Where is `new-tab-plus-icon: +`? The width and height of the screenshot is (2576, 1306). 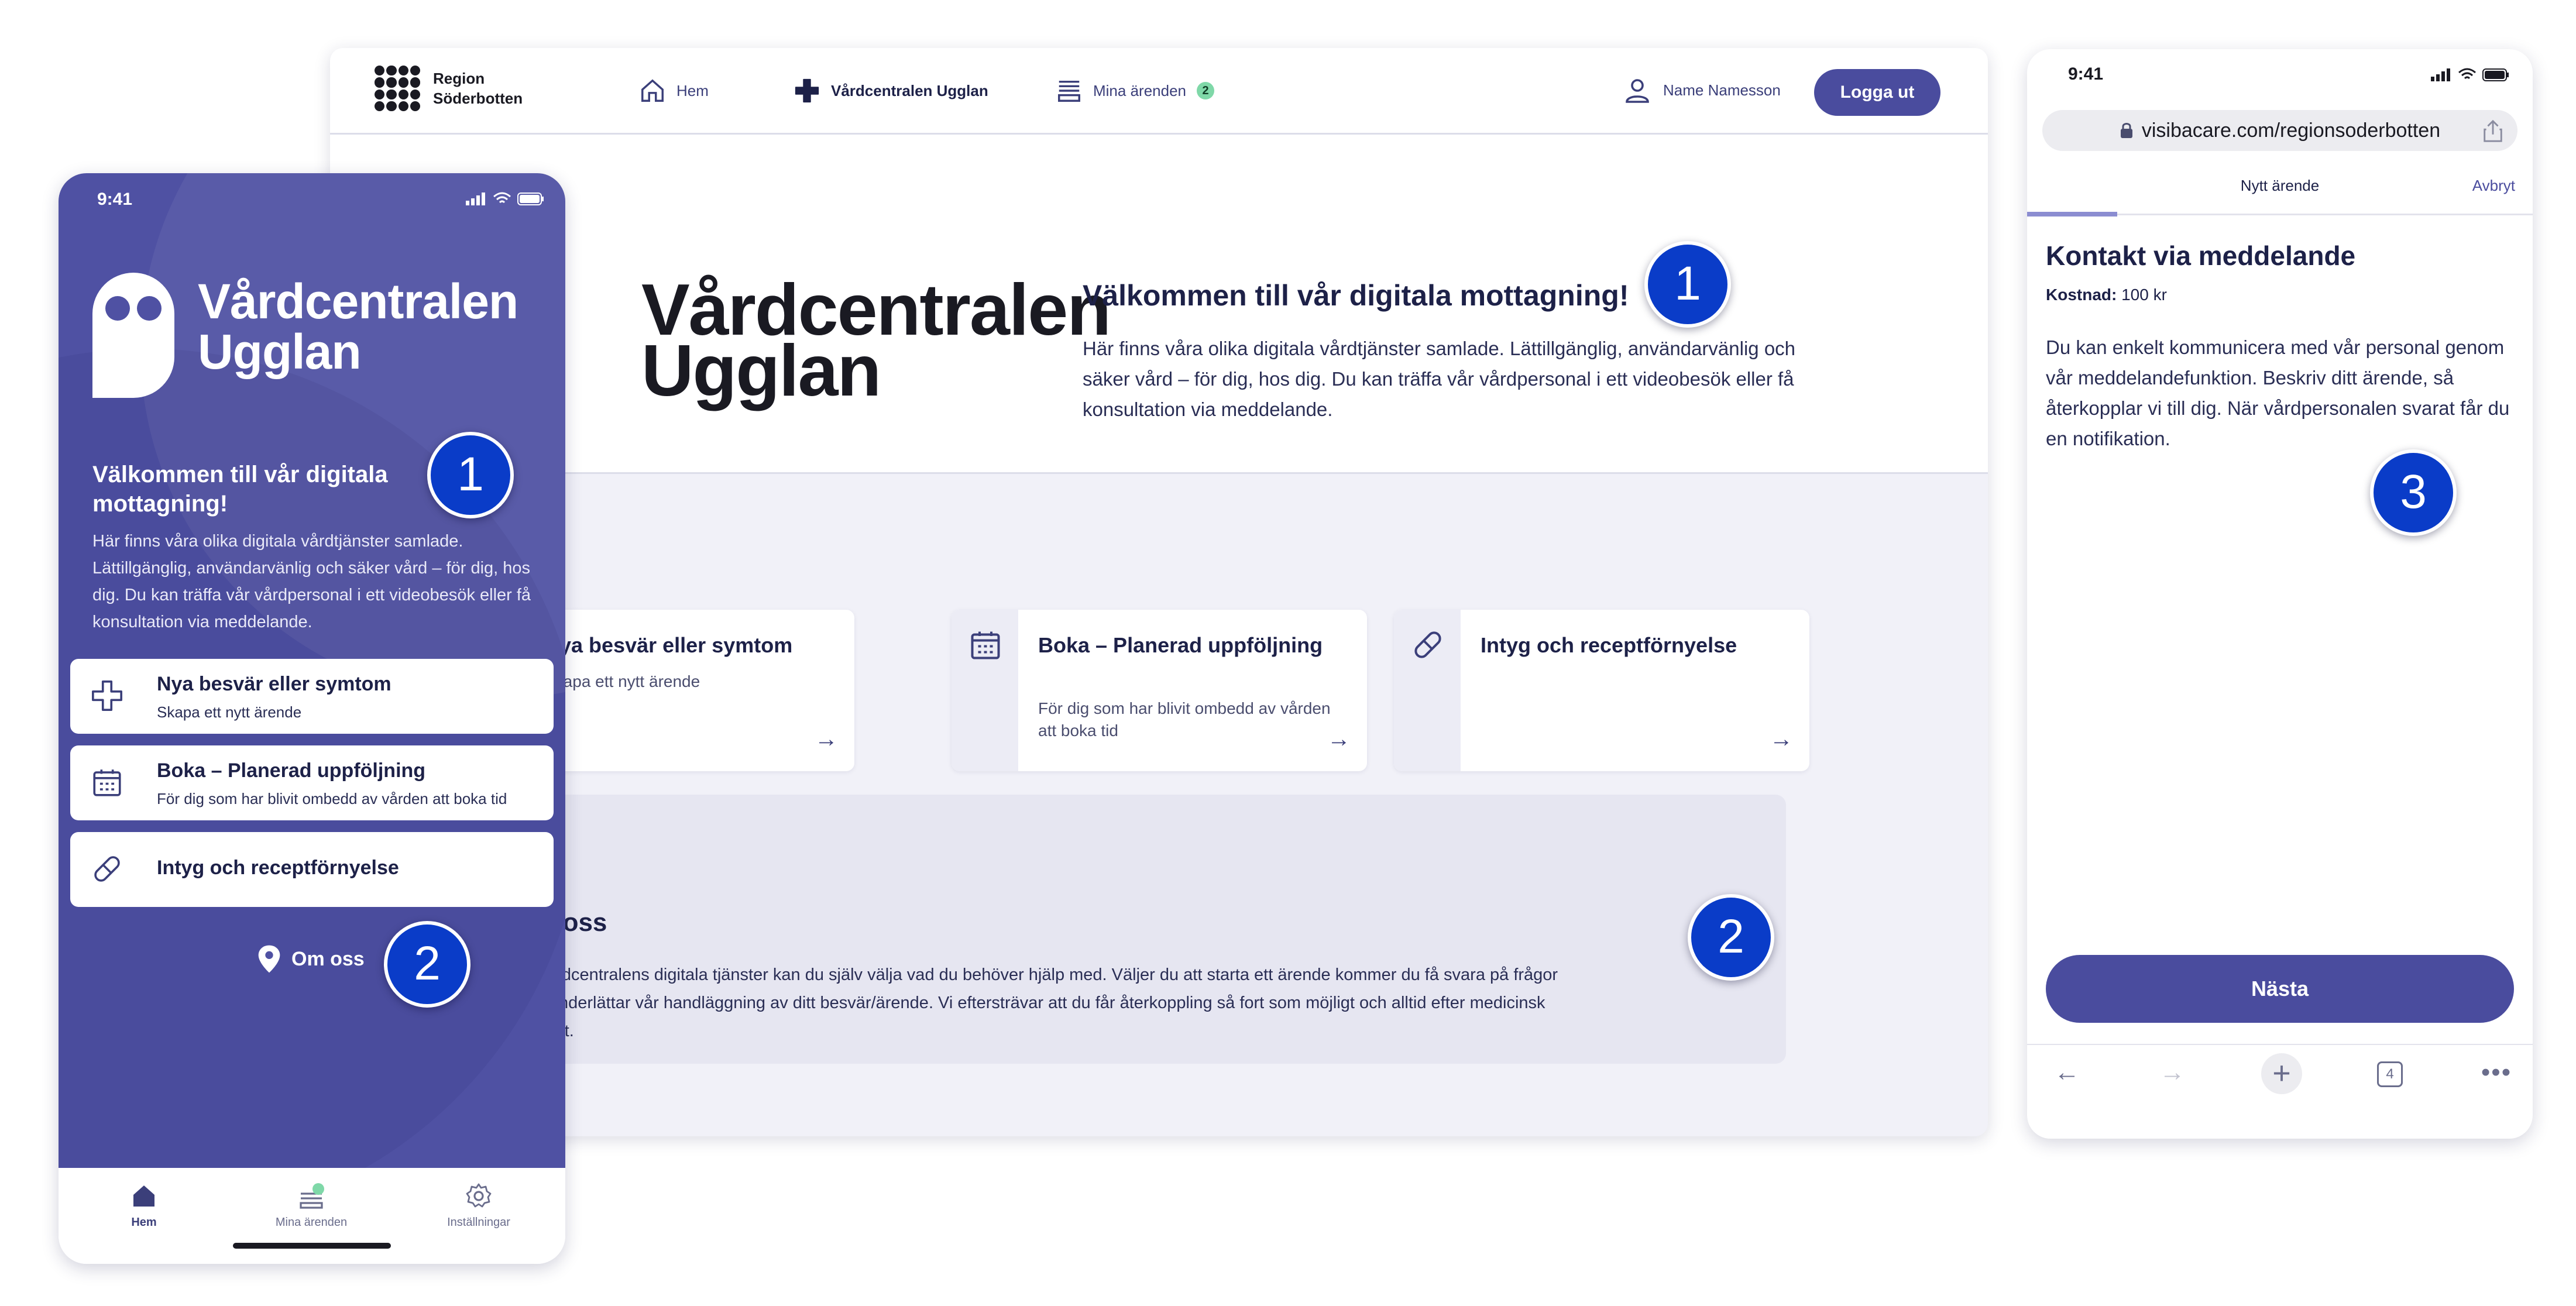
new-tab-plus-icon: + is located at coordinates (2281, 1073).